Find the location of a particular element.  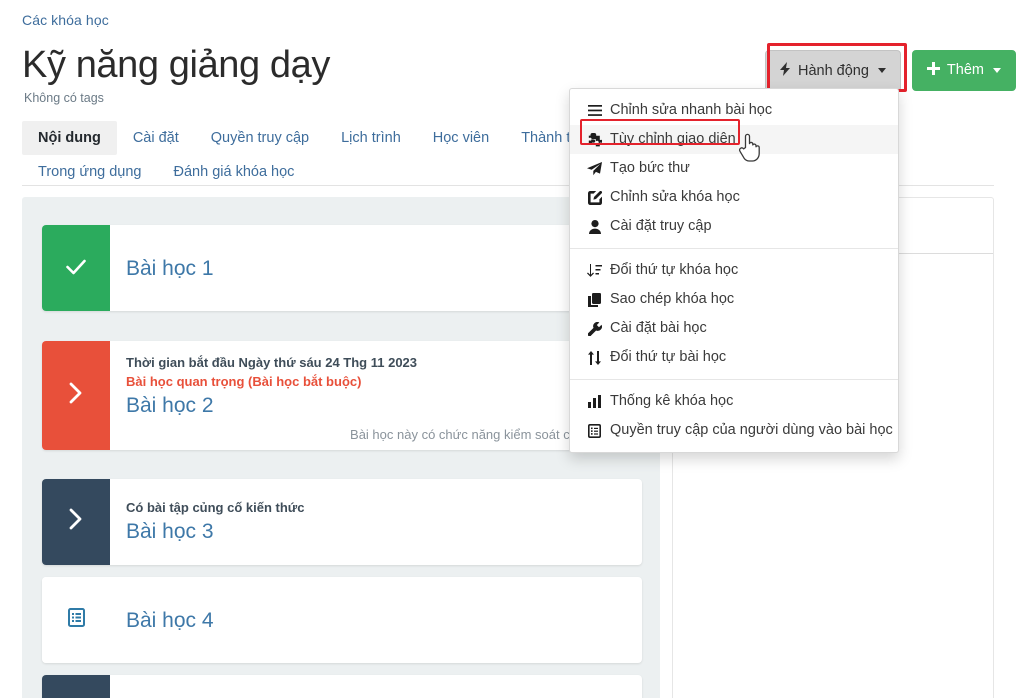

menu-item-doi-thu-tu-khoa-hoc: Đổi thứ tự khóa học is located at coordinates (734, 270).